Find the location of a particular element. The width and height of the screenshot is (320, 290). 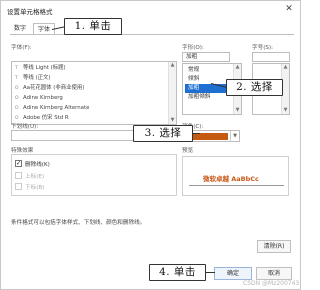

conditional-format-note: 条件格式可以包括字体样式、下划线、颜色和删除线。 is located at coordinates (78, 223).